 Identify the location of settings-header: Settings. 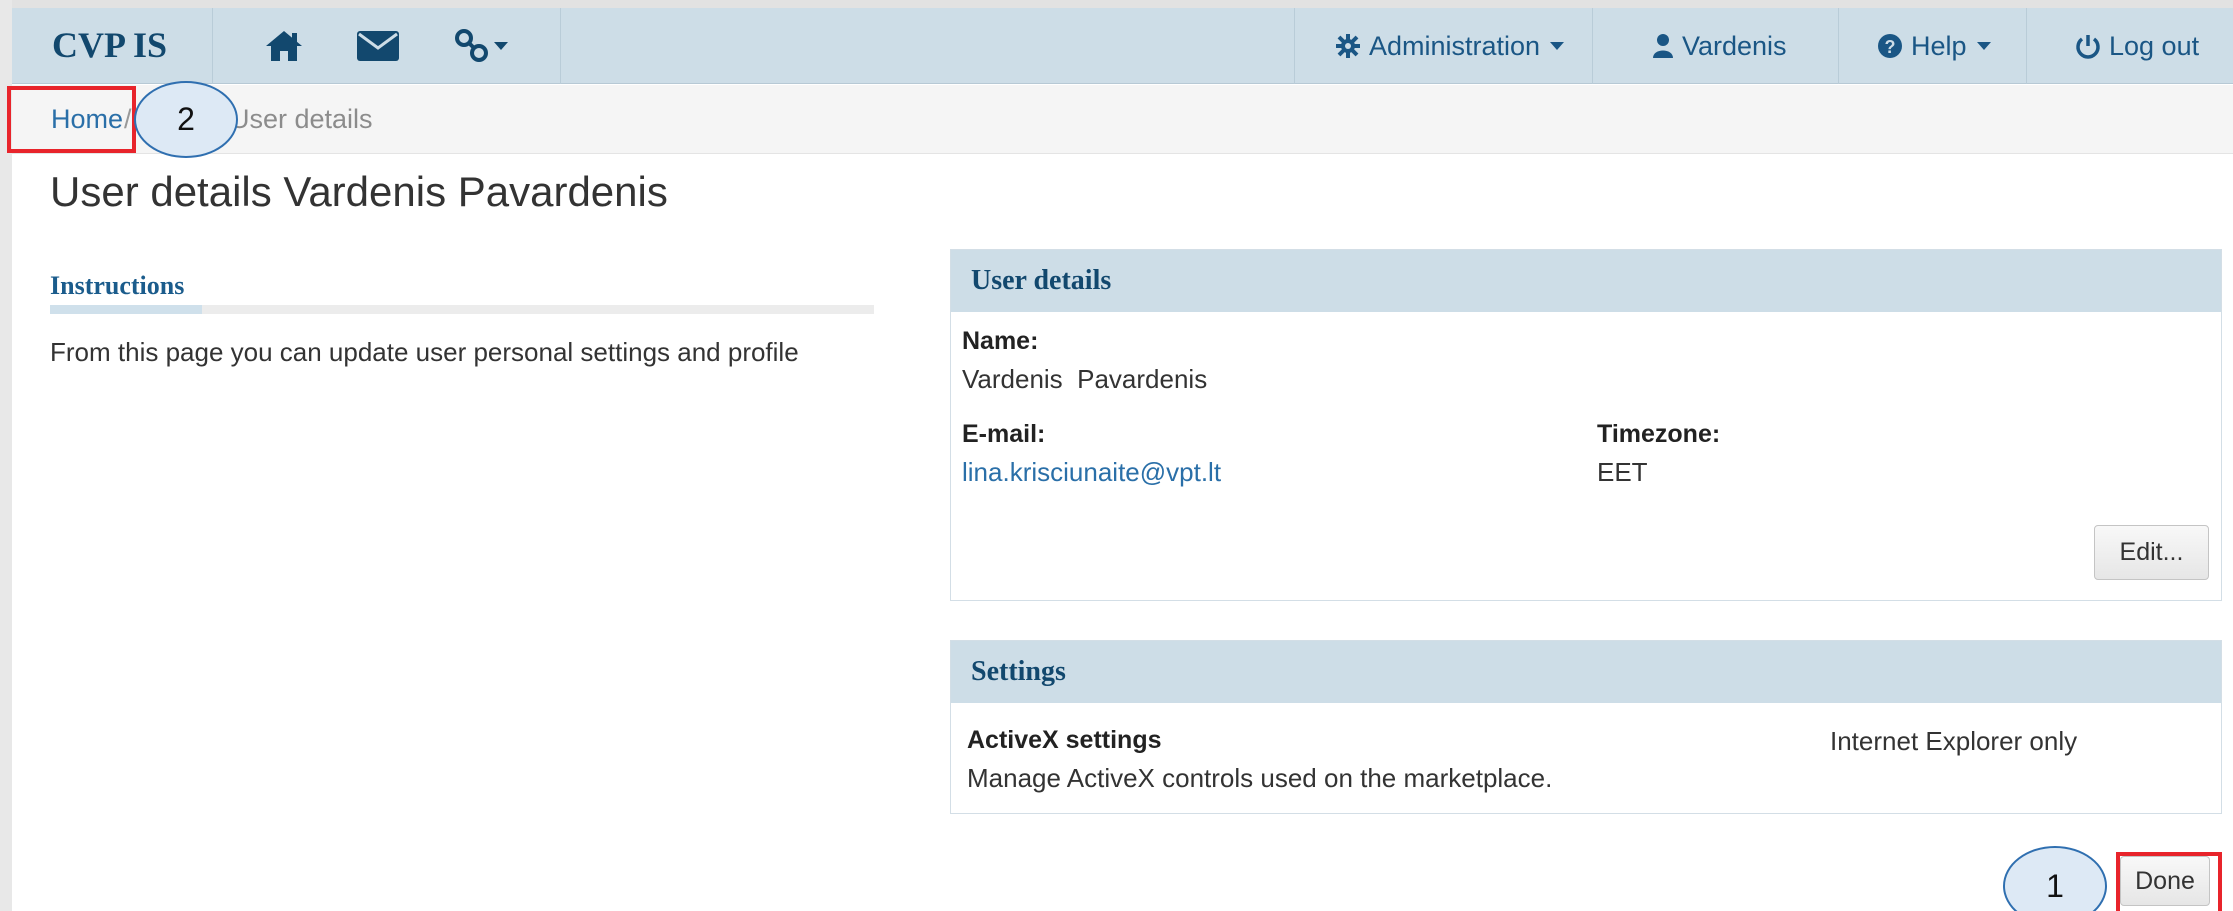
(1586, 672).